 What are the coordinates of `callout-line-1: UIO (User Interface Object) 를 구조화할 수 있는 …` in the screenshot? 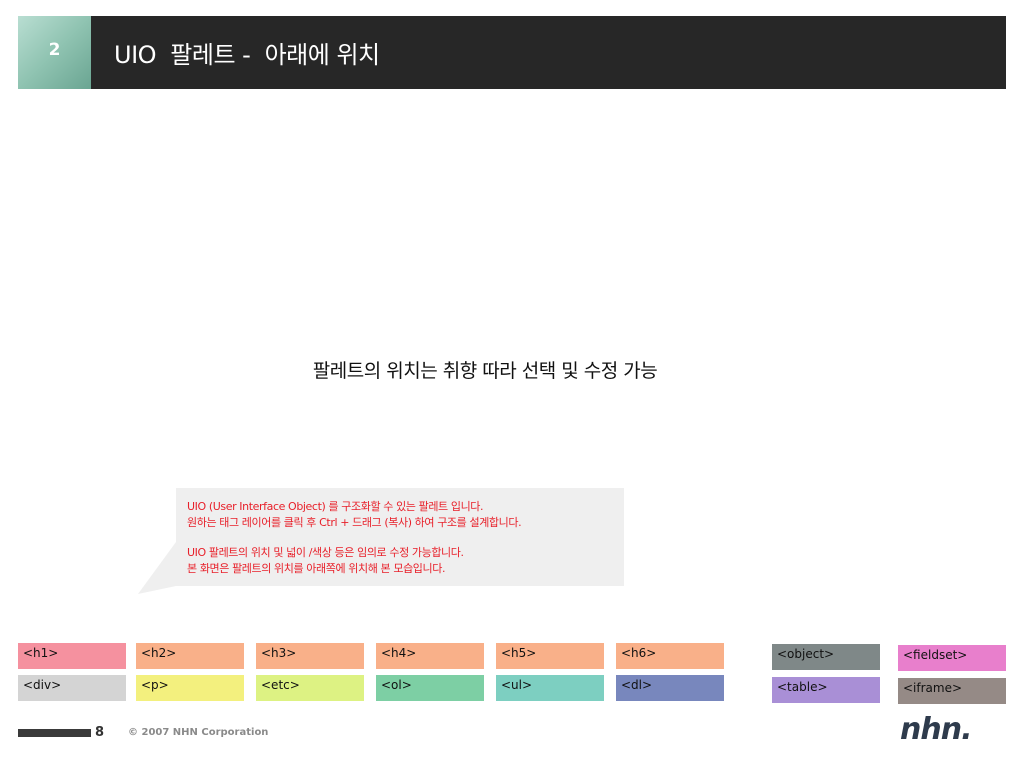 It's located at (335, 506).